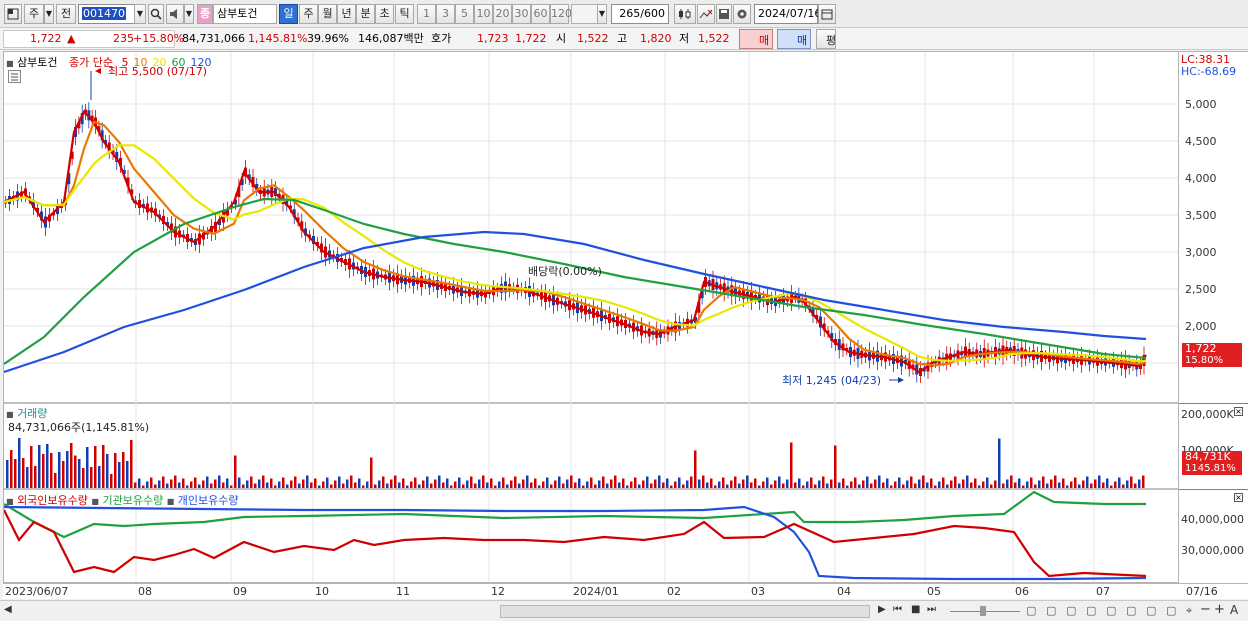 The height and width of the screenshot is (621, 1248). What do you see at coordinates (1022, 591) in the screenshot?
I see `x-tick: 06` at bounding box center [1022, 591].